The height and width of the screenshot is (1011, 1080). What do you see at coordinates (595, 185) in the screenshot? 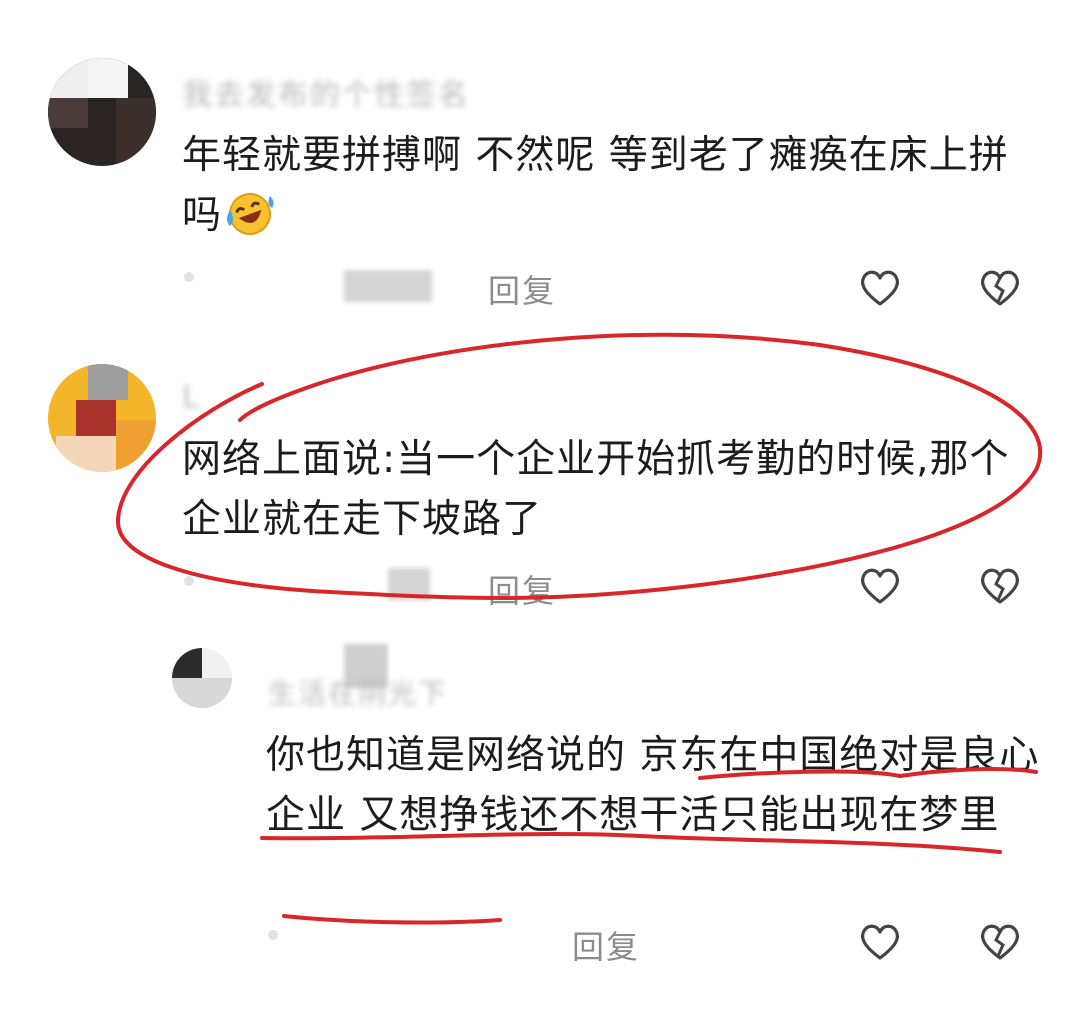
I see `comment-text-content: 年轻就要拼搏啊 不然呢 等到老了瘫痪在床上拼吗` at bounding box center [595, 185].